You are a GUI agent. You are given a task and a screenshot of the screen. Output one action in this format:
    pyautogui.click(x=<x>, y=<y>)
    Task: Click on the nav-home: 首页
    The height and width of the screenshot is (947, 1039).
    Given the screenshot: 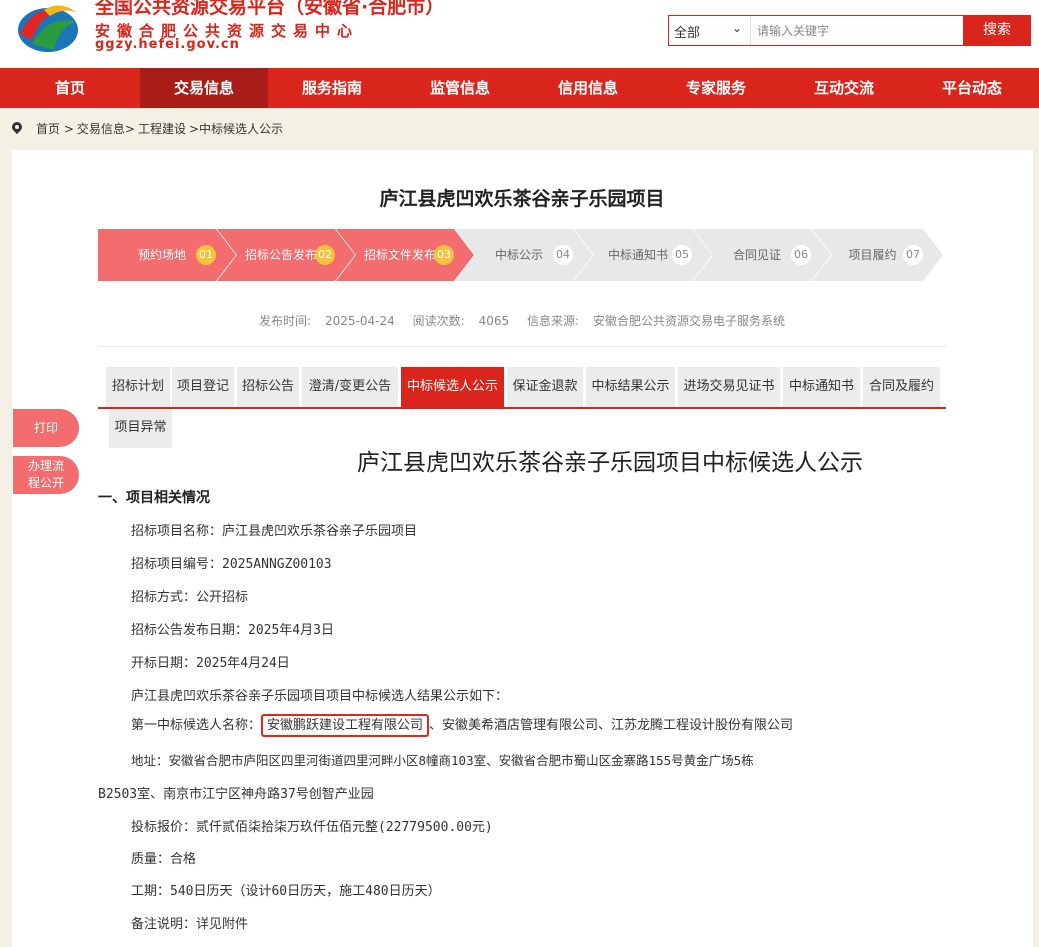 What is the action you would take?
    pyautogui.click(x=70, y=88)
    